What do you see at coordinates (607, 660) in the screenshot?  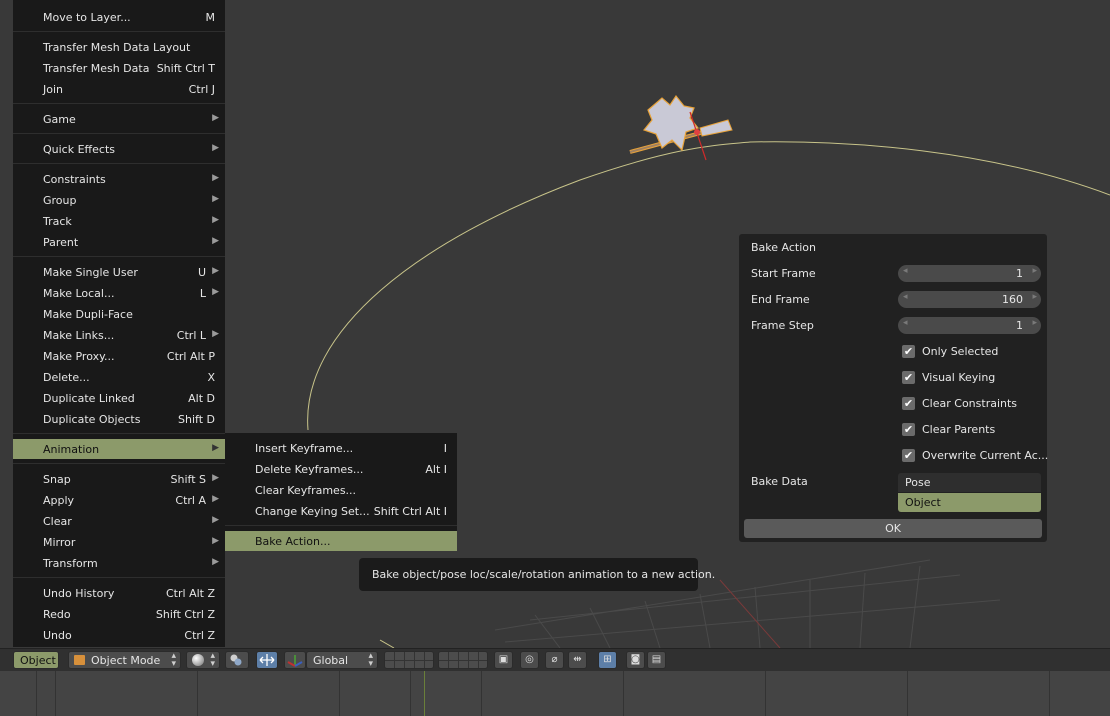 I see `snap-grid-icon: ⊞` at bounding box center [607, 660].